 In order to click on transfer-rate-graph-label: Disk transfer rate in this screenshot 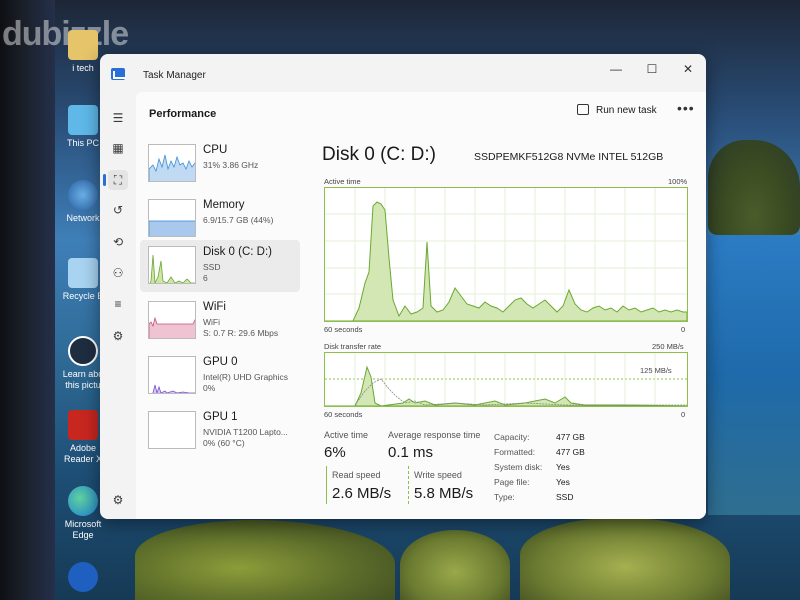, I will do `click(353, 346)`.